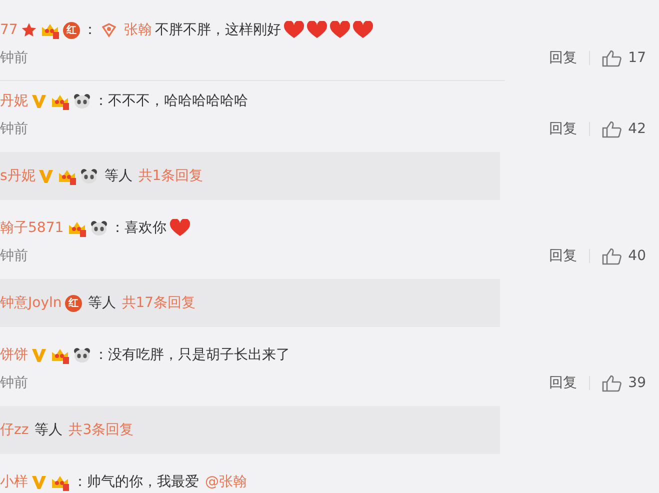 The width and height of the screenshot is (659, 493). Describe the element at coordinates (171, 101) in the screenshot. I see `comment-text: ：不不不，哈哈哈哈哈哈` at that location.